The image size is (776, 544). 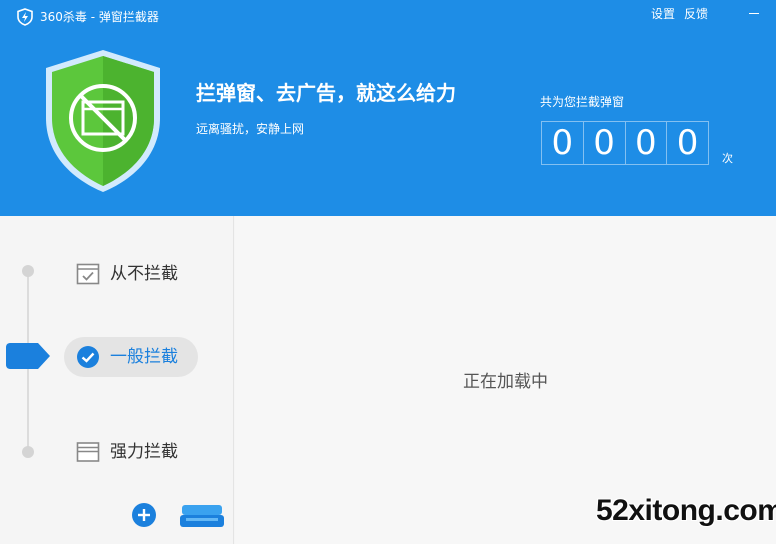 I want to click on minimize-icon, so click(x=753, y=12).